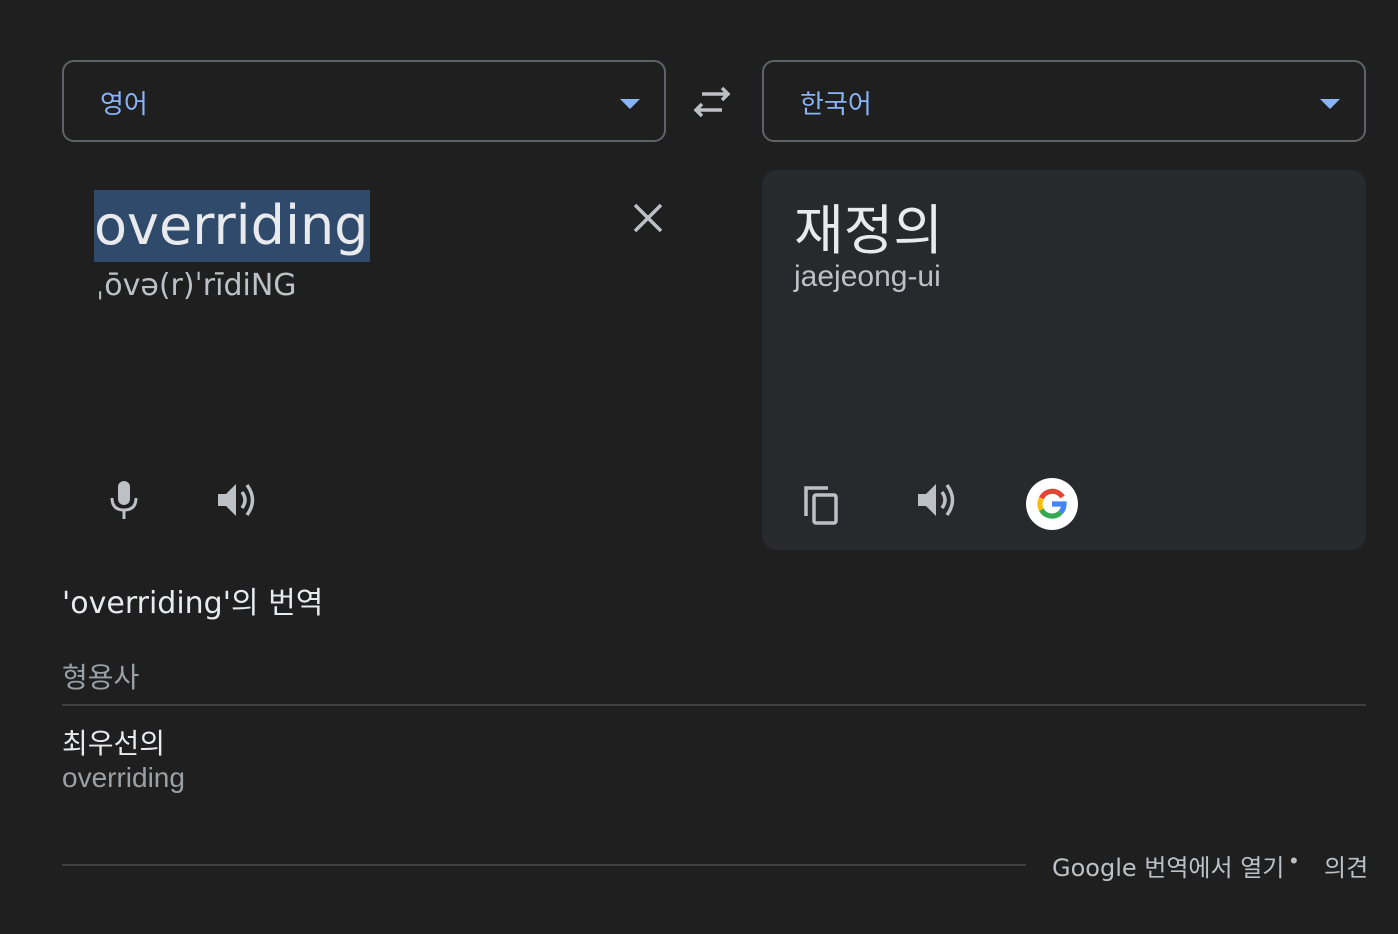  Describe the element at coordinates (124, 105) in the screenshot. I see `source-language-label: 영어` at that location.